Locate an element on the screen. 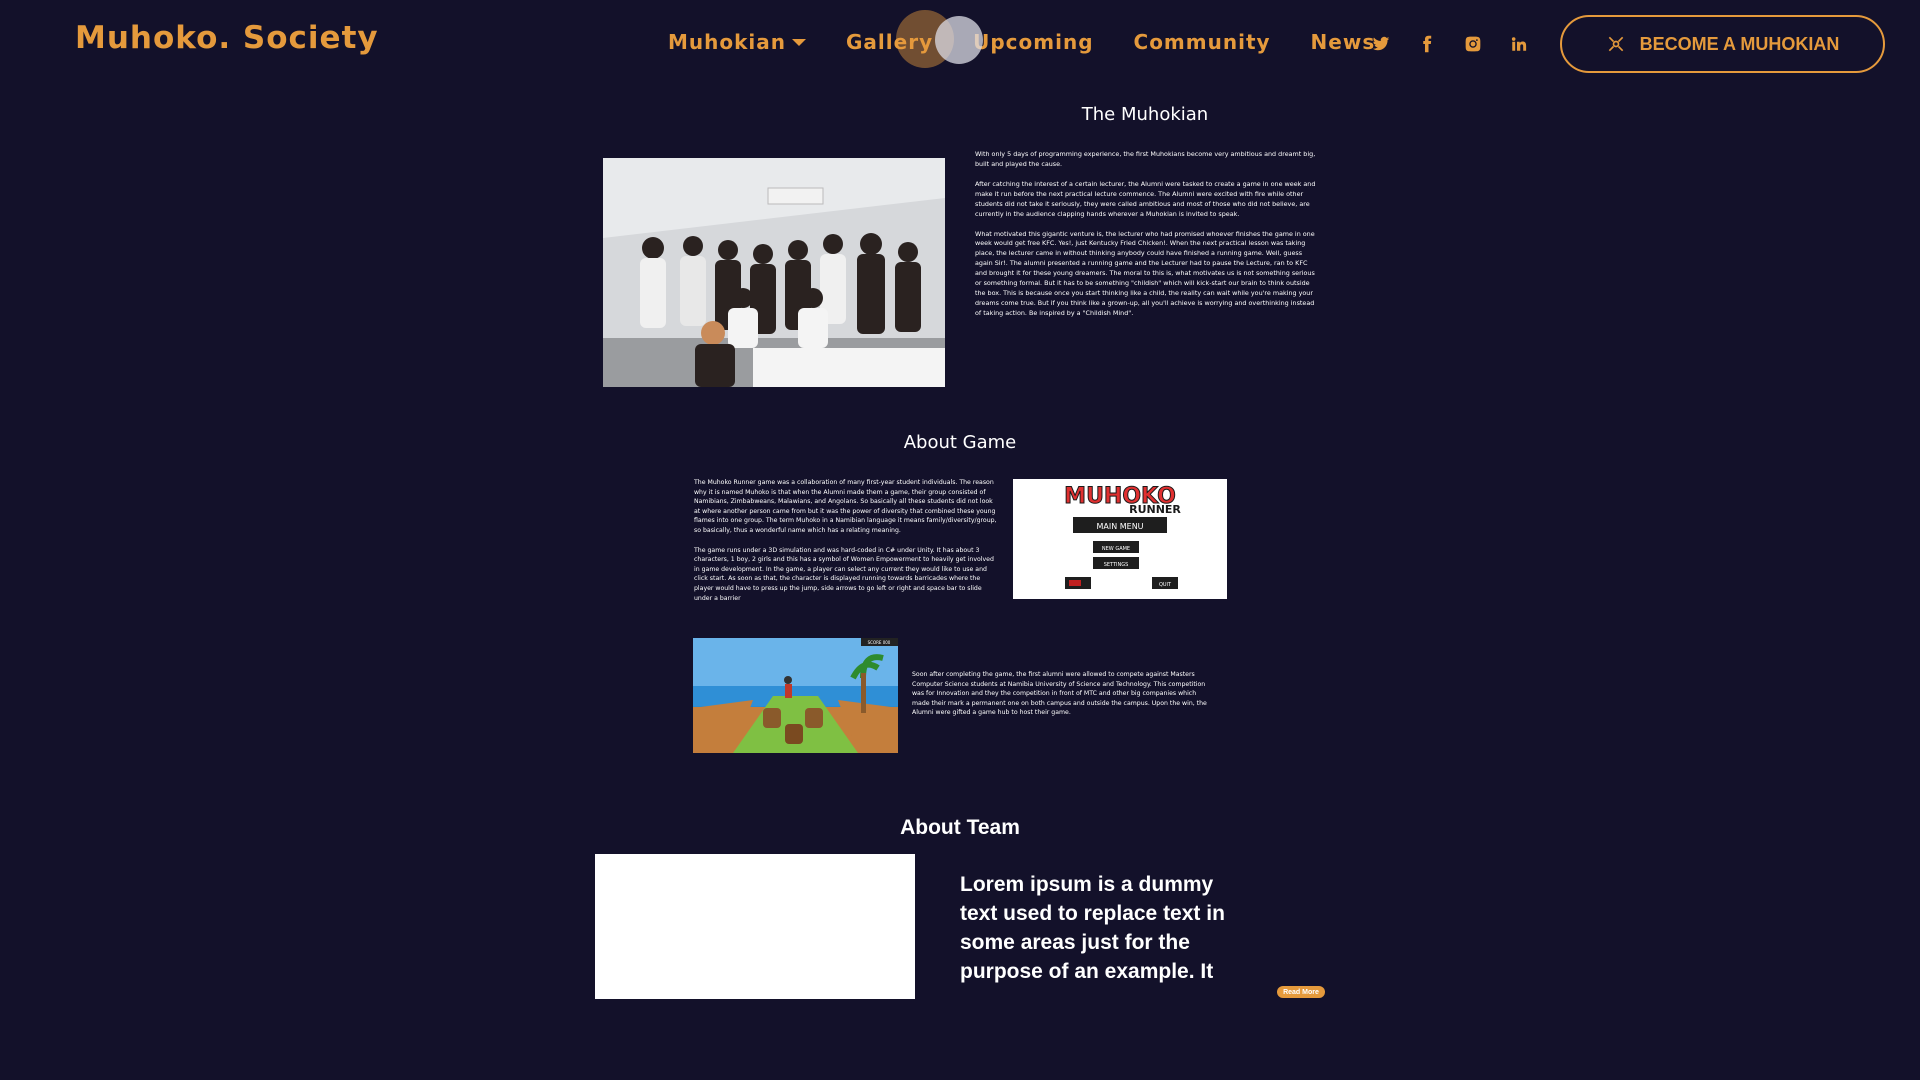 The height and width of the screenshot is (1080, 1920). game-settings-label: SETTINGS is located at coordinates (1116, 565).